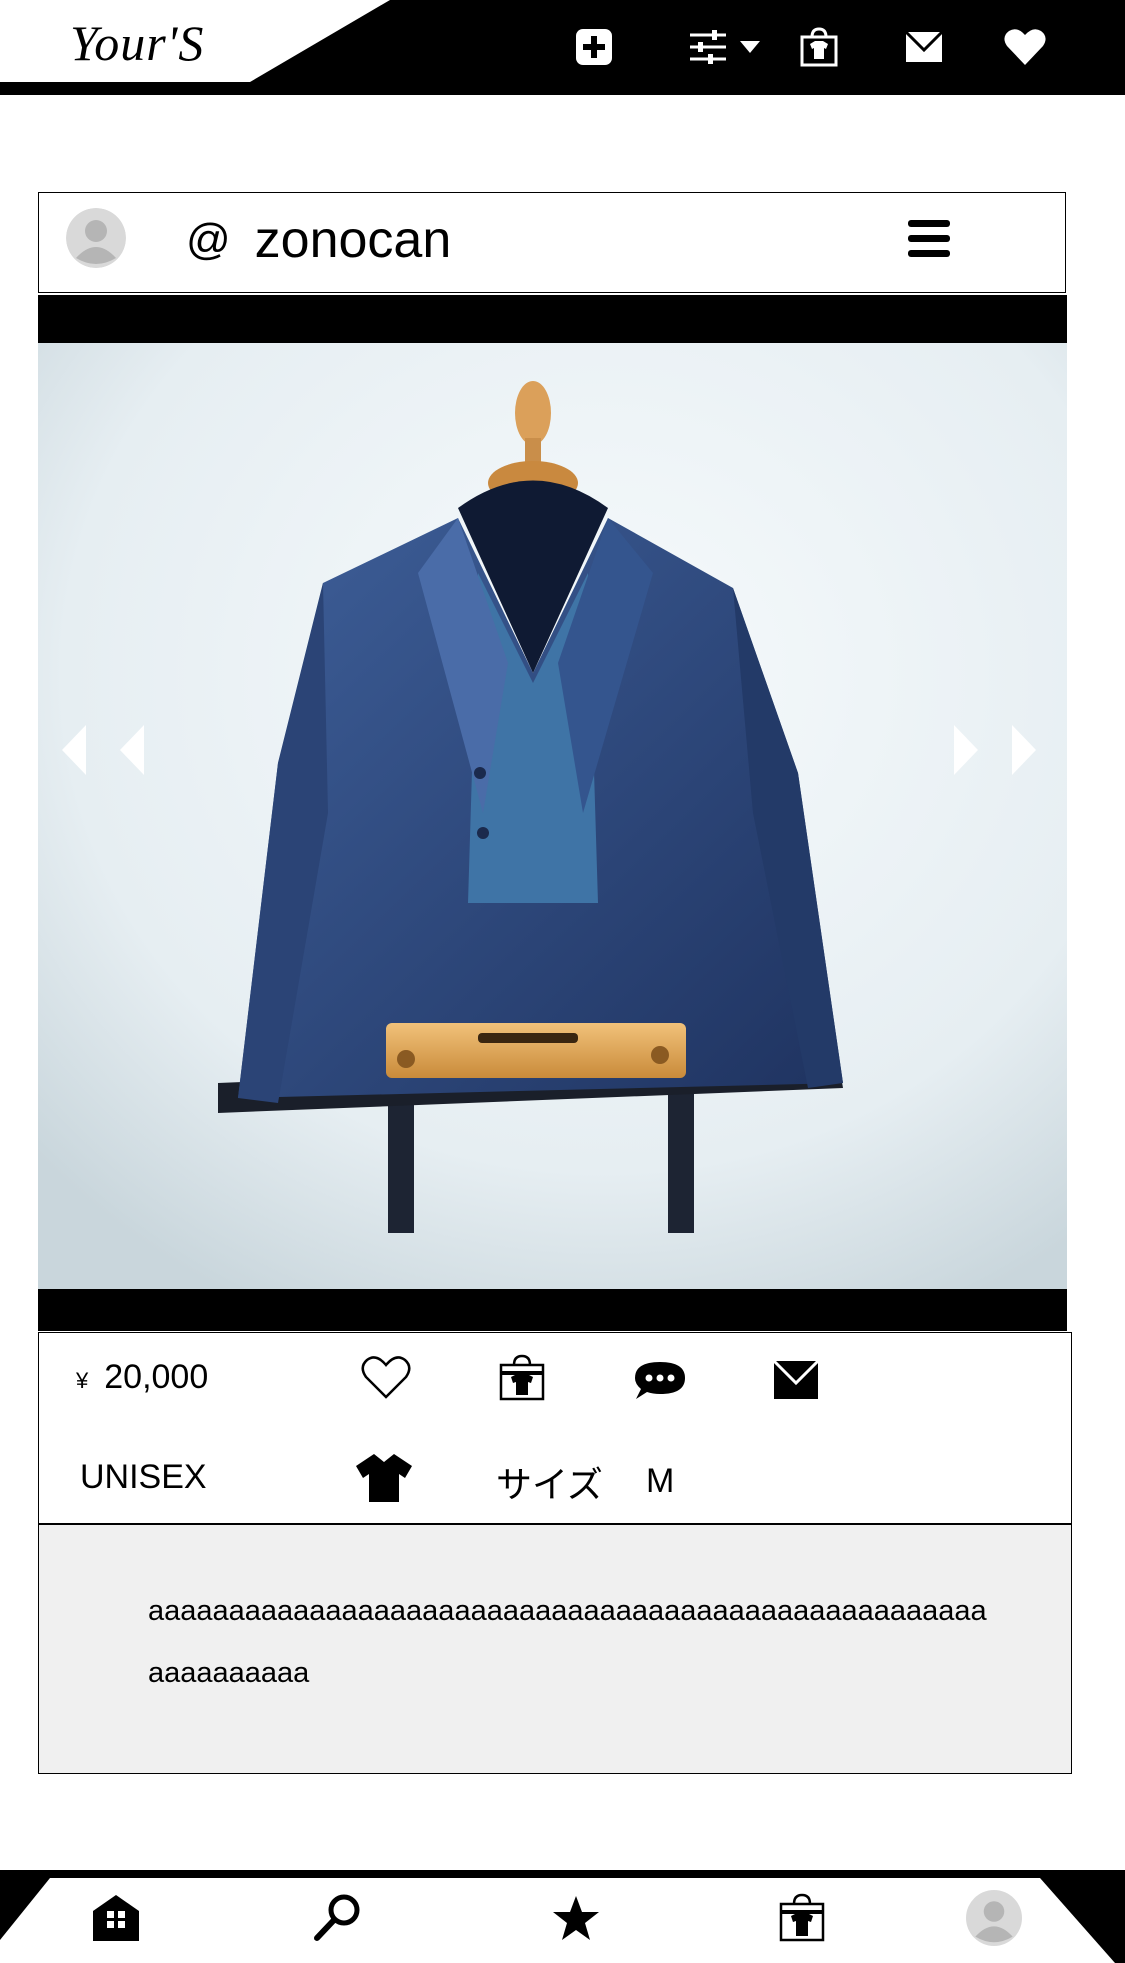 The height and width of the screenshot is (1963, 1125). What do you see at coordinates (143, 1477) in the screenshot?
I see `gender-label: UNISEX` at bounding box center [143, 1477].